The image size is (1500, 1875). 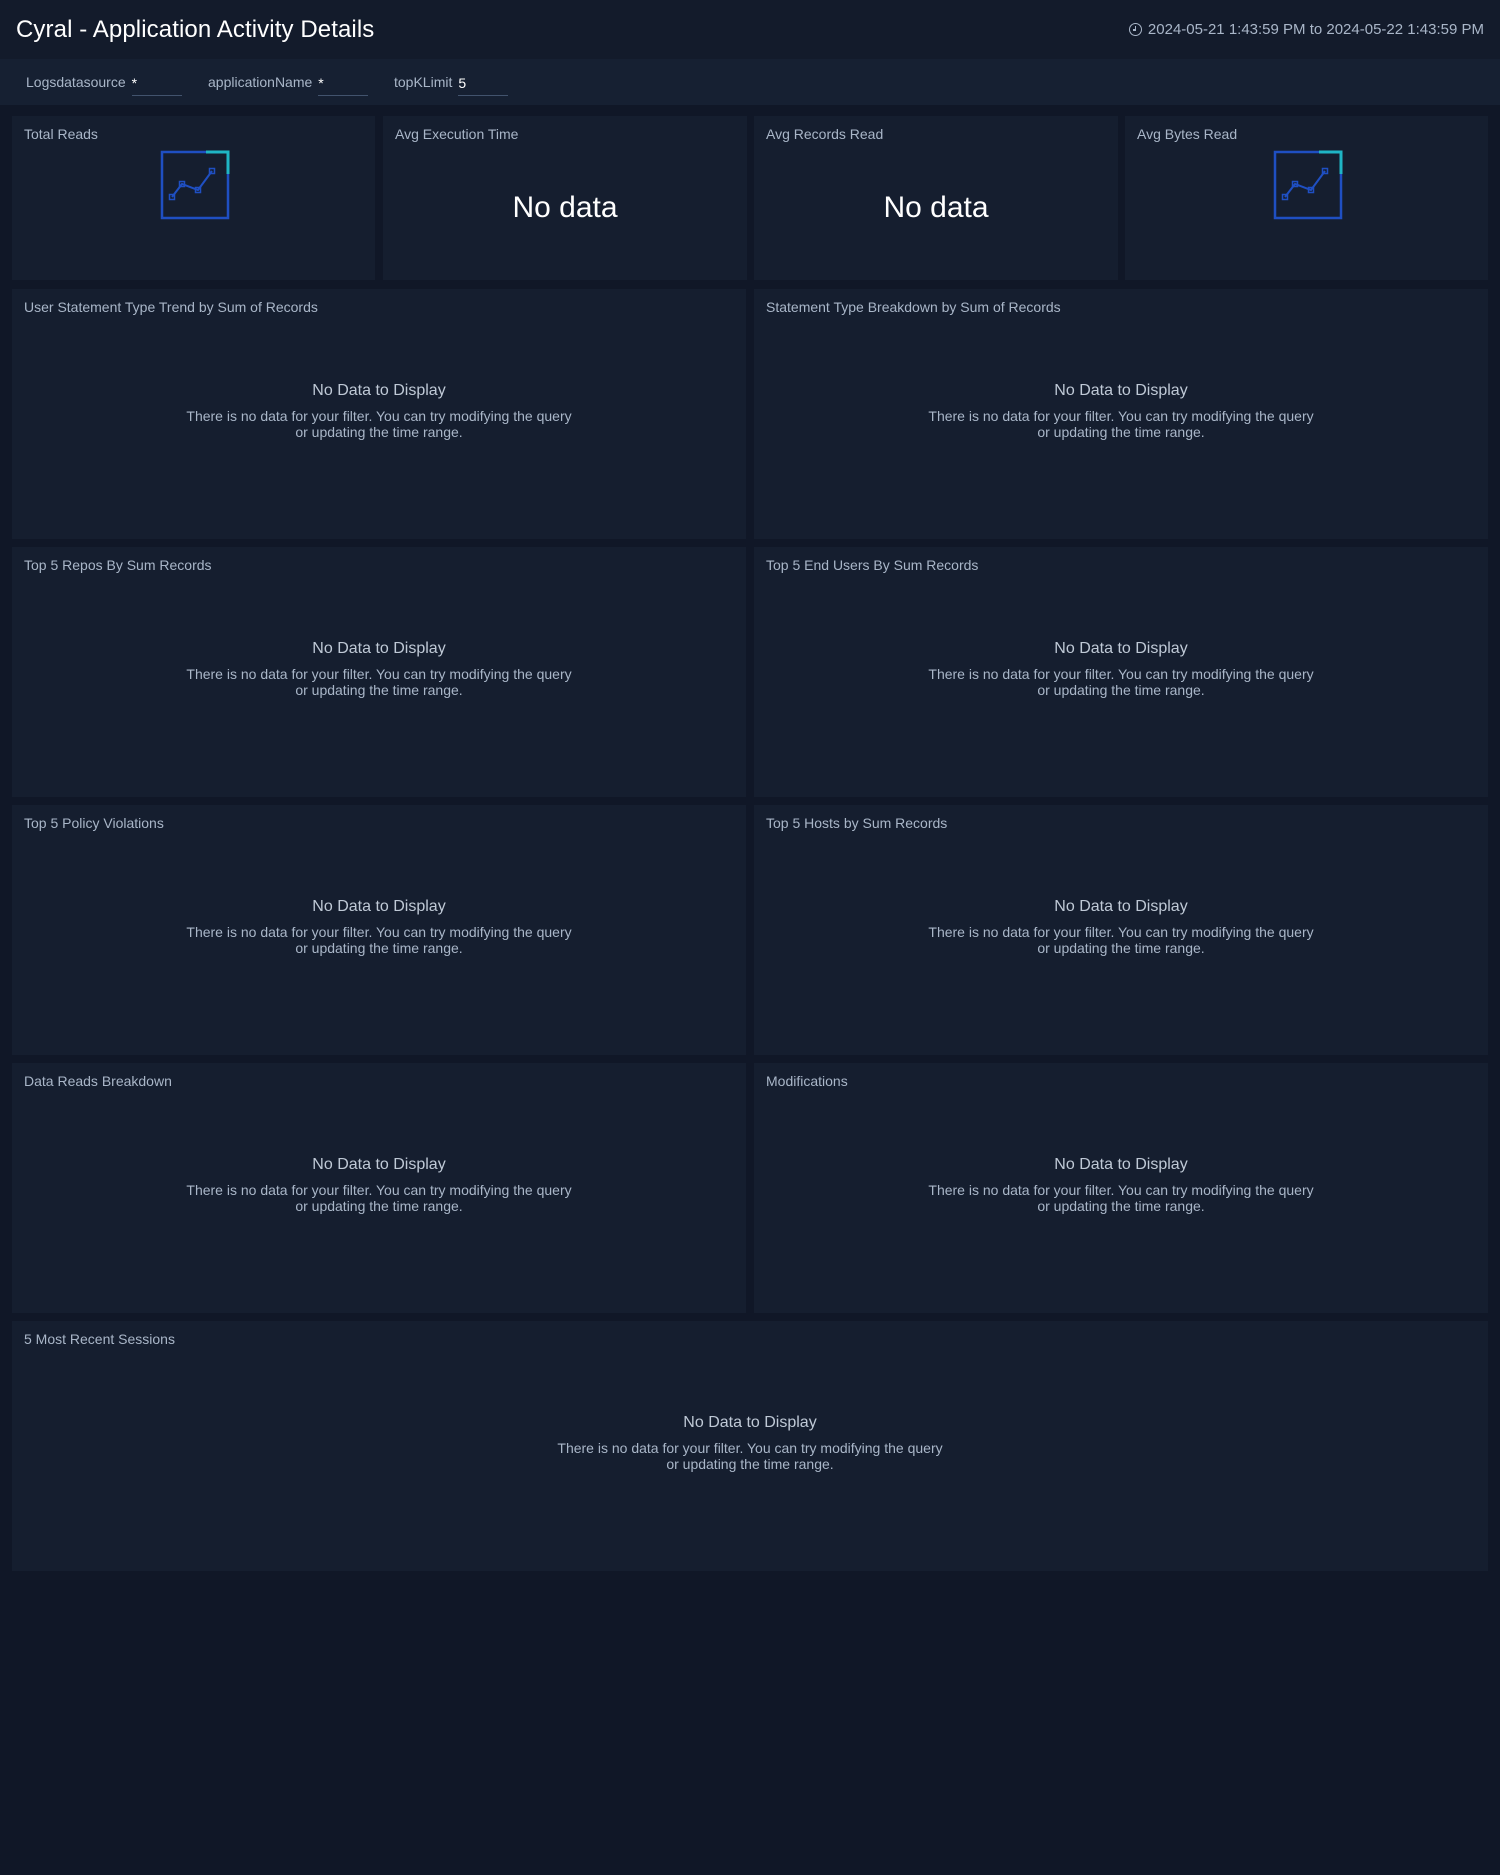 What do you see at coordinates (343, 82) in the screenshot?
I see `applicationname-input: *` at bounding box center [343, 82].